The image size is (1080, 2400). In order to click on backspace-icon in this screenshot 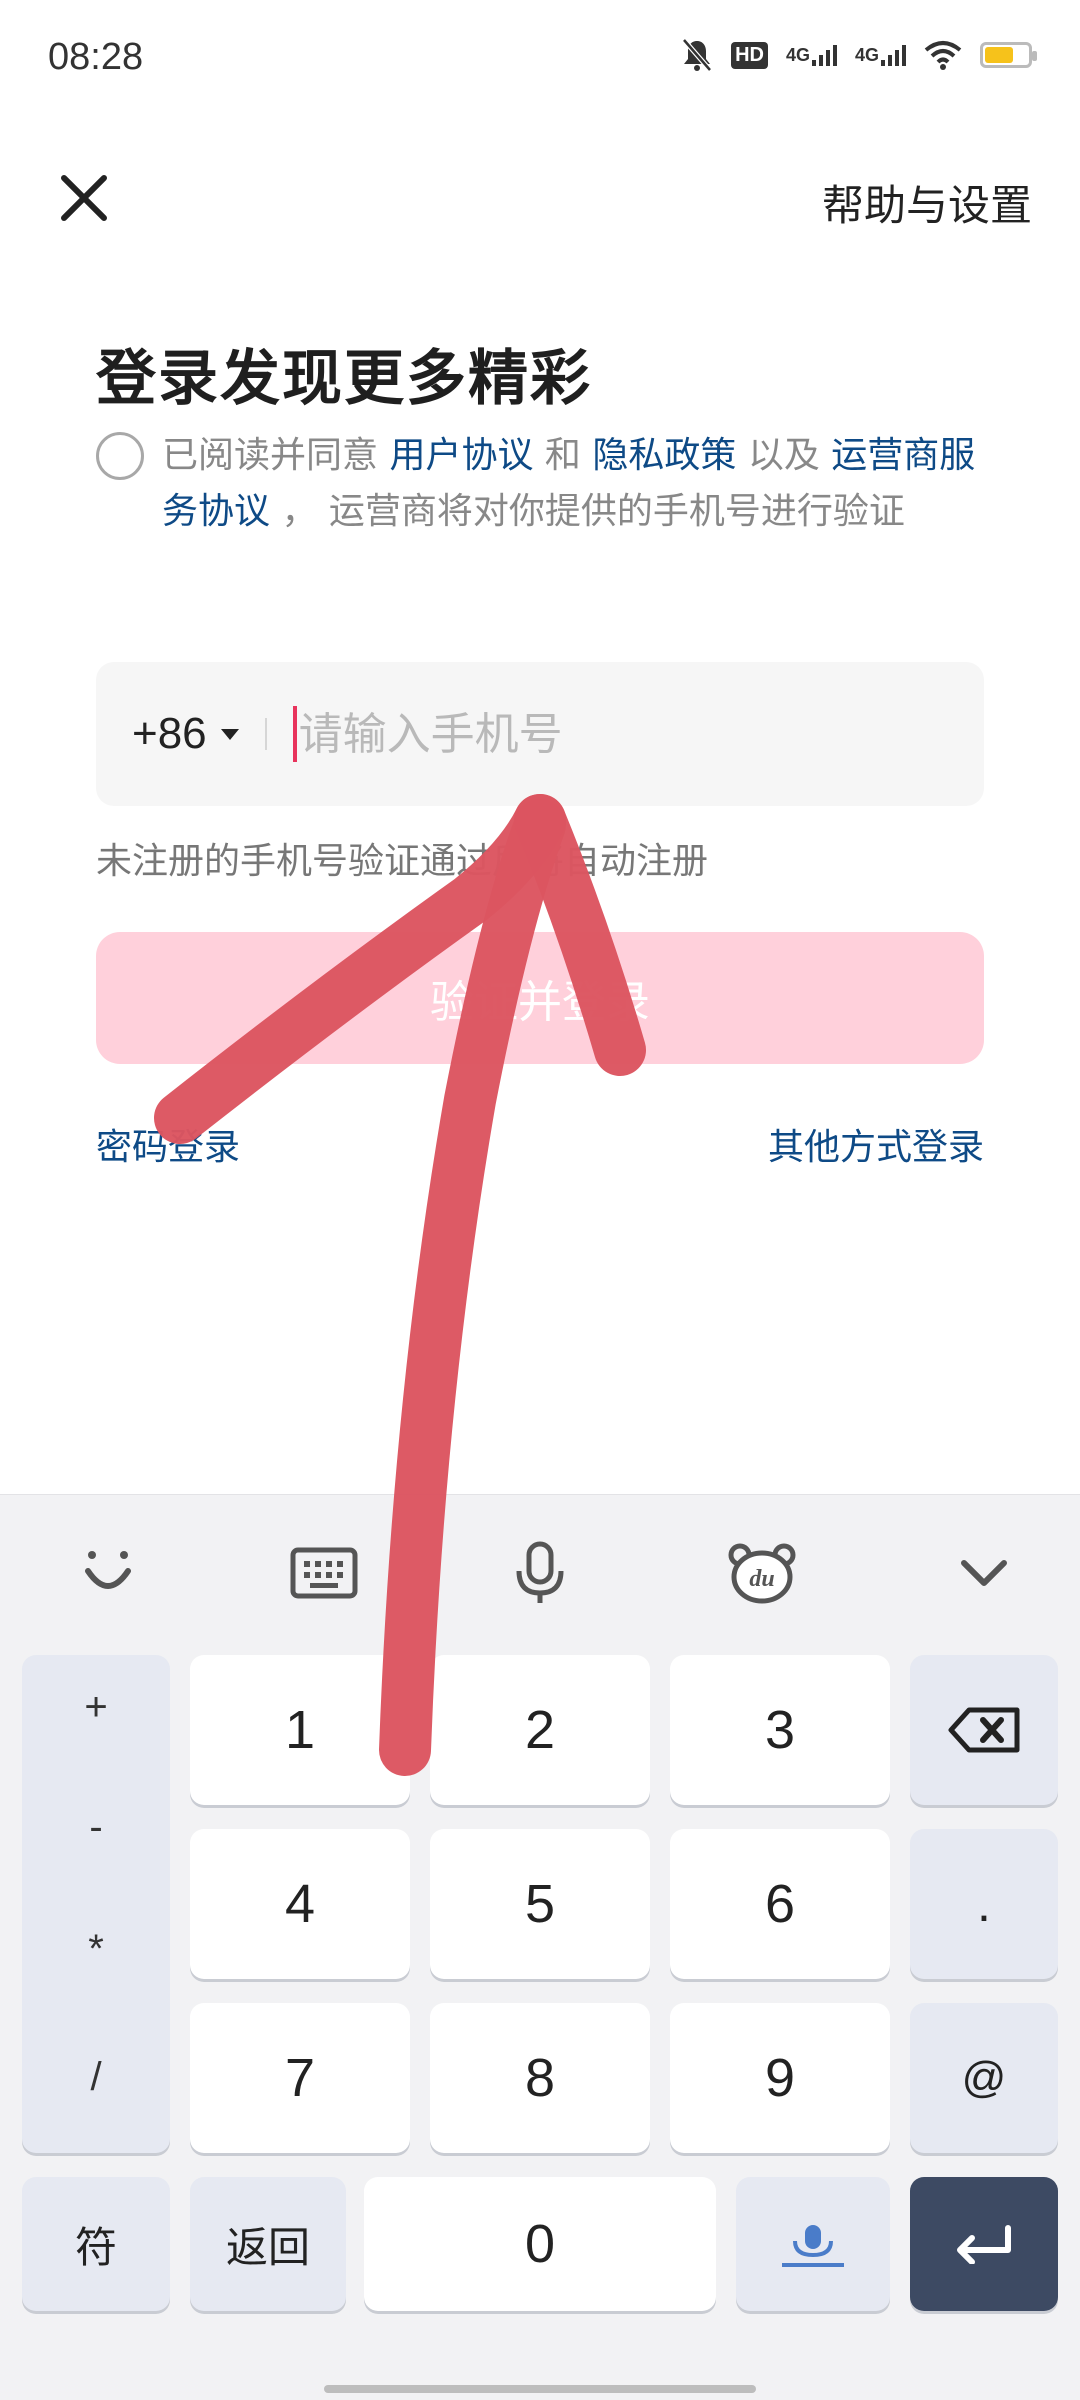, I will do `click(984, 1730)`.